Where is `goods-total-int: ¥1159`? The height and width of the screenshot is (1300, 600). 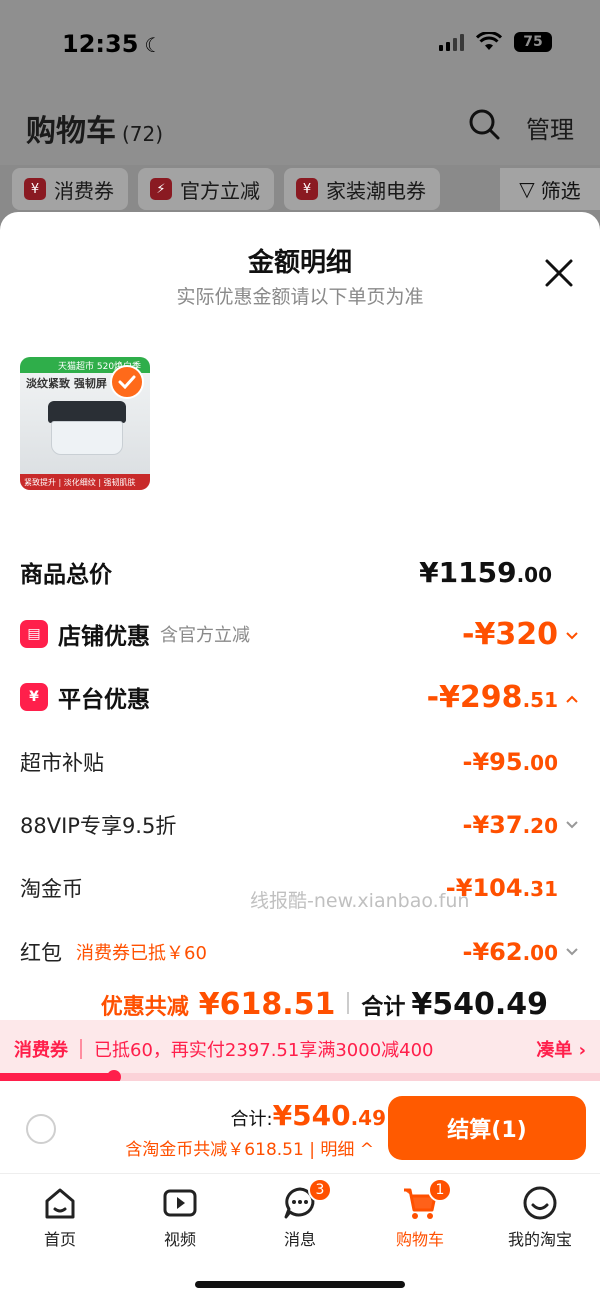 goods-total-int: ¥1159 is located at coordinates (468, 572).